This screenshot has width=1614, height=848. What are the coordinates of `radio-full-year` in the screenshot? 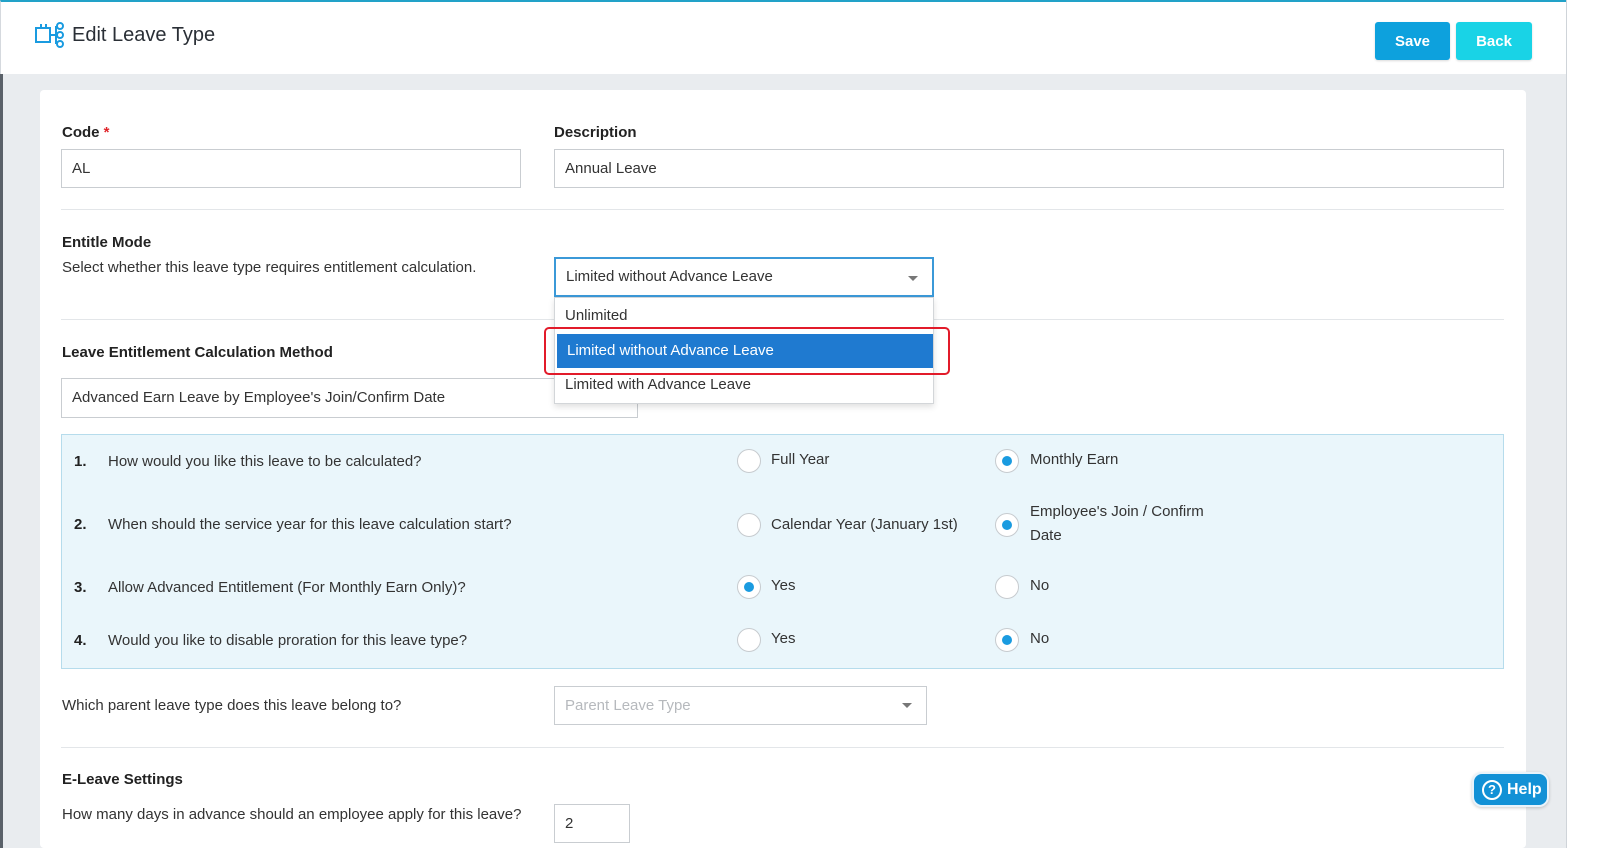 It's located at (749, 461).